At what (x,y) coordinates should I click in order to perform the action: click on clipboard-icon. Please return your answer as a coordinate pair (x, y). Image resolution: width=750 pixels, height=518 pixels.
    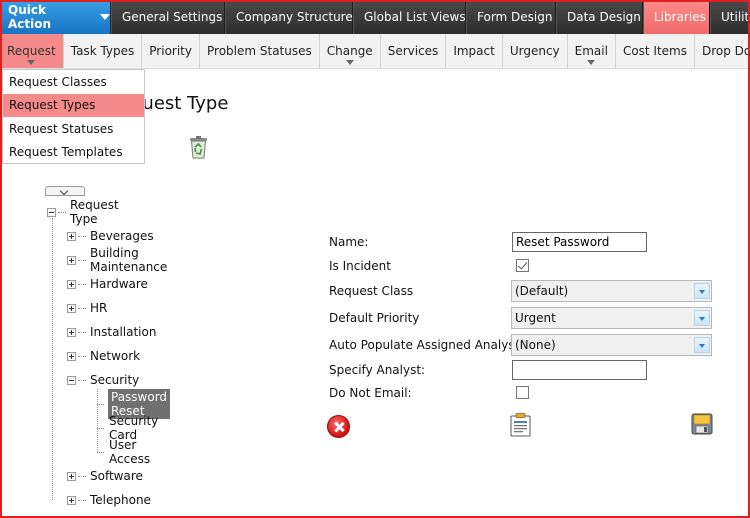
    Looking at the image, I should click on (520, 425).